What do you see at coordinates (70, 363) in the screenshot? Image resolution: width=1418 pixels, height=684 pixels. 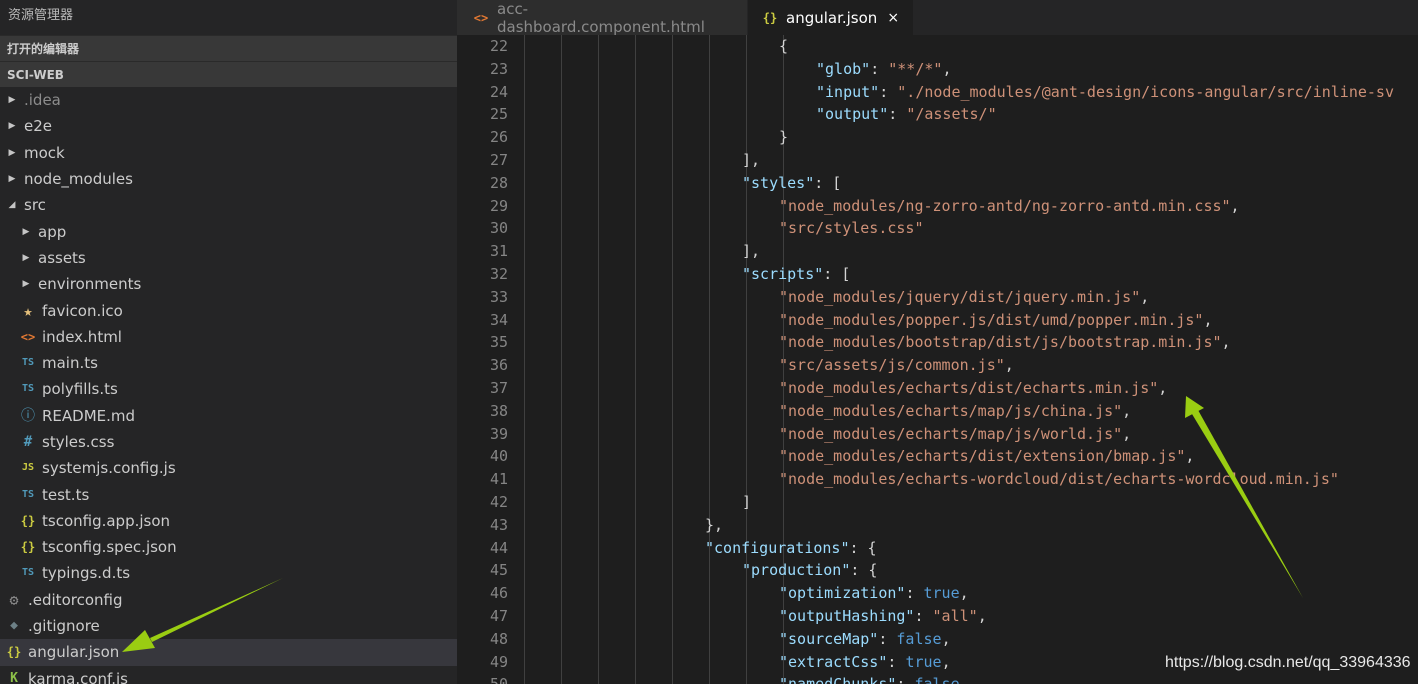 I see `tree-item-label: main.ts` at bounding box center [70, 363].